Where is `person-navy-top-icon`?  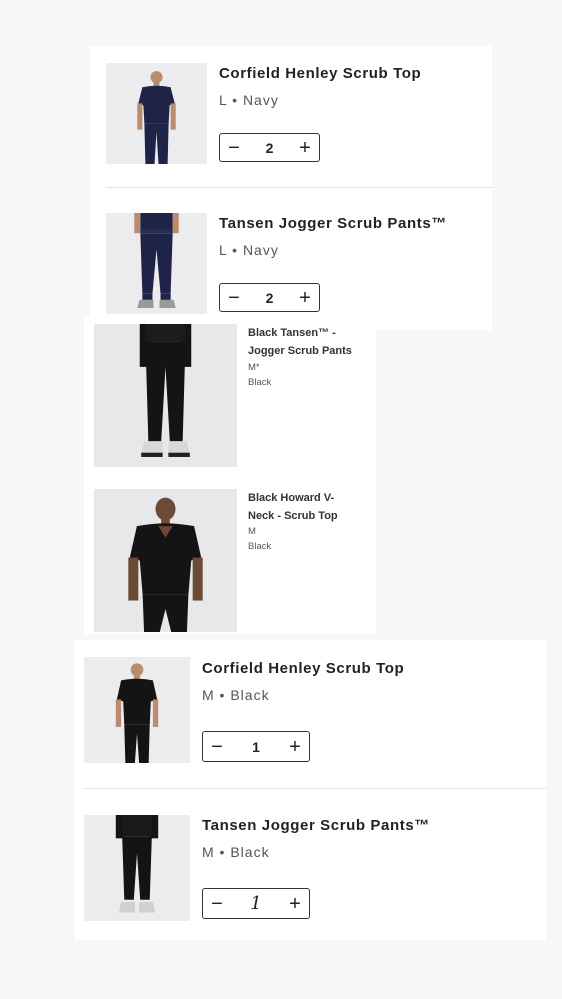 person-navy-top-icon is located at coordinates (156, 113).